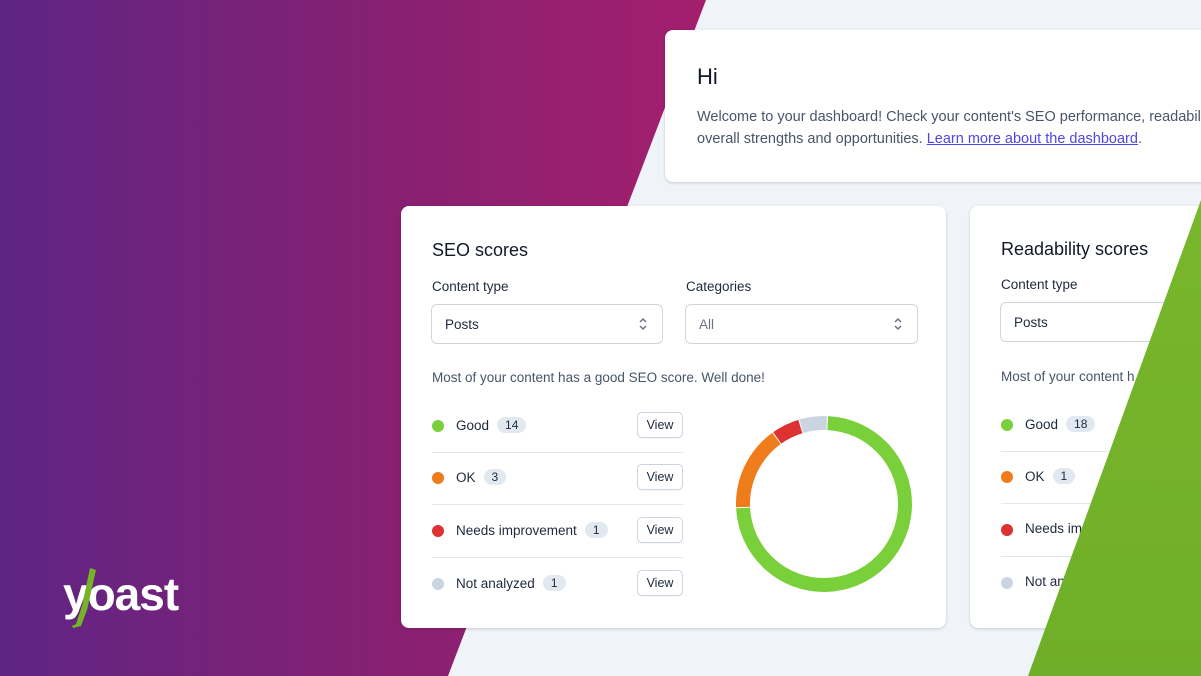 The height and width of the screenshot is (676, 1201). I want to click on donut-segment-needs-improvement, so click(788, 431).